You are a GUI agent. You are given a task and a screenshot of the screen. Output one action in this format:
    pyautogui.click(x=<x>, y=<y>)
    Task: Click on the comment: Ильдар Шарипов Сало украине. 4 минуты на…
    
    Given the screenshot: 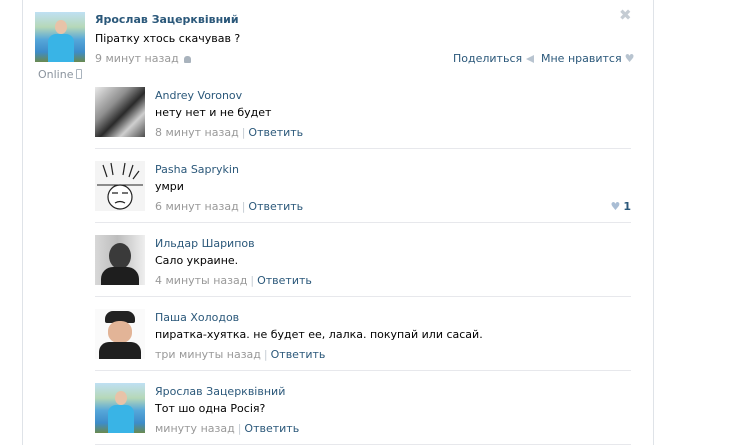 What is the action you would take?
    pyautogui.click(x=363, y=260)
    